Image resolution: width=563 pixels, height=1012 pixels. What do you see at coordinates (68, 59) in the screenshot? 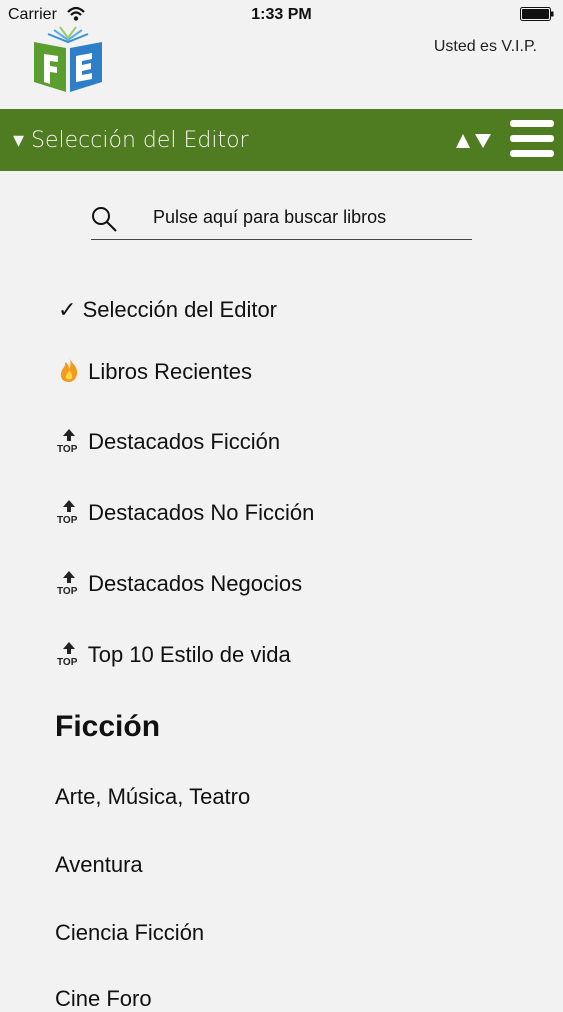
I see `app-logo` at bounding box center [68, 59].